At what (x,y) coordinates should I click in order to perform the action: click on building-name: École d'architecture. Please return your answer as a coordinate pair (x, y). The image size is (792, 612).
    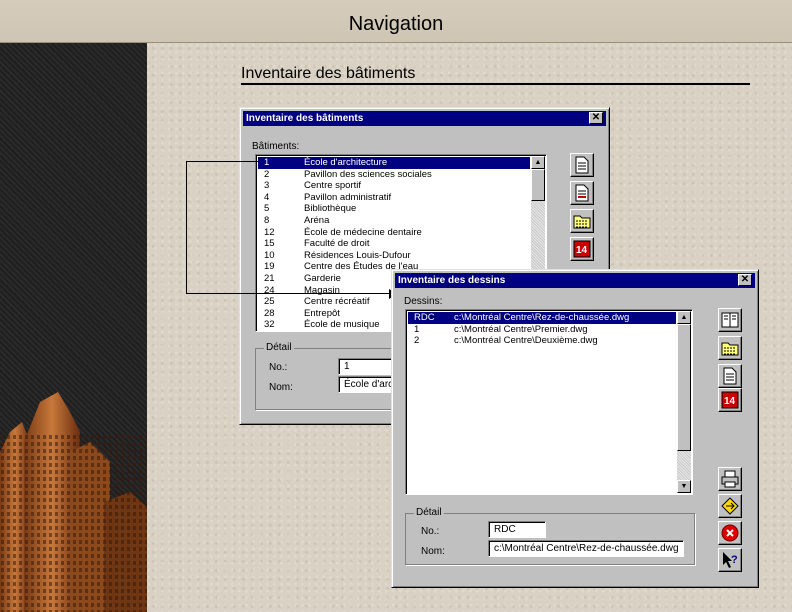
    Looking at the image, I should click on (346, 162).